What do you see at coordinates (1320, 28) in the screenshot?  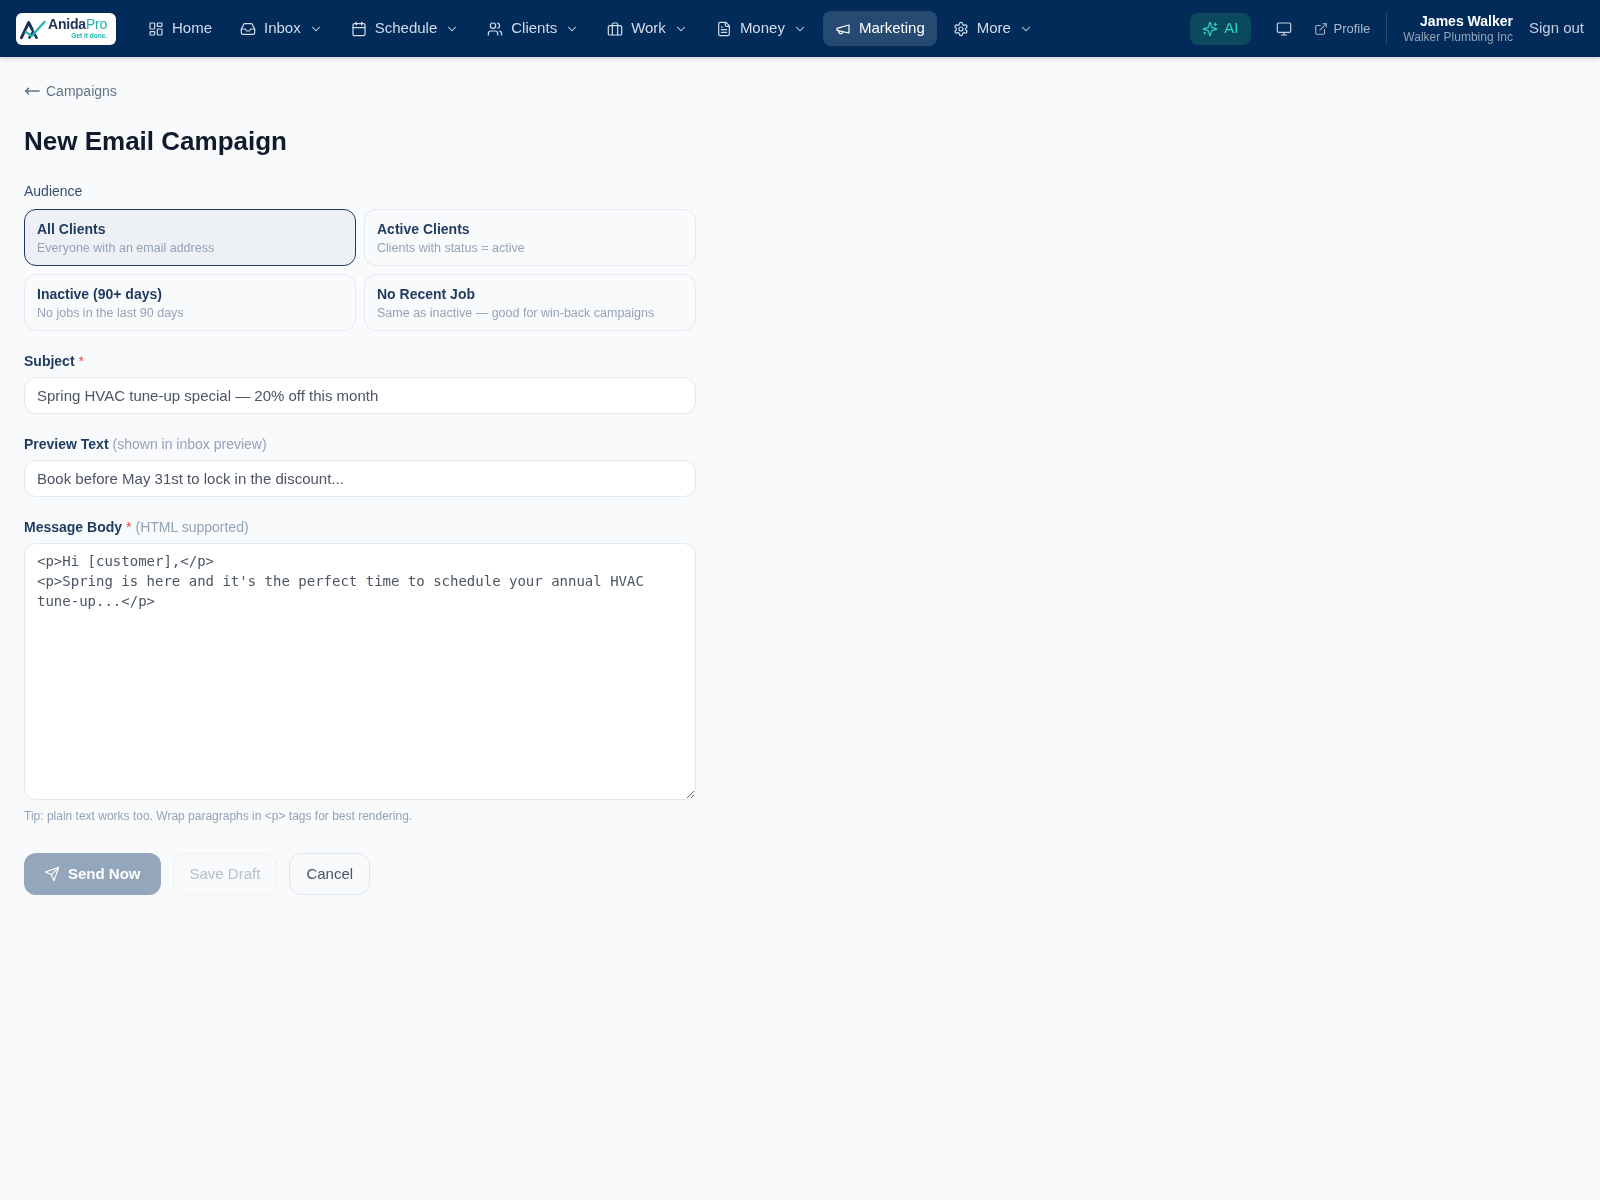 I see `external-link-icon` at bounding box center [1320, 28].